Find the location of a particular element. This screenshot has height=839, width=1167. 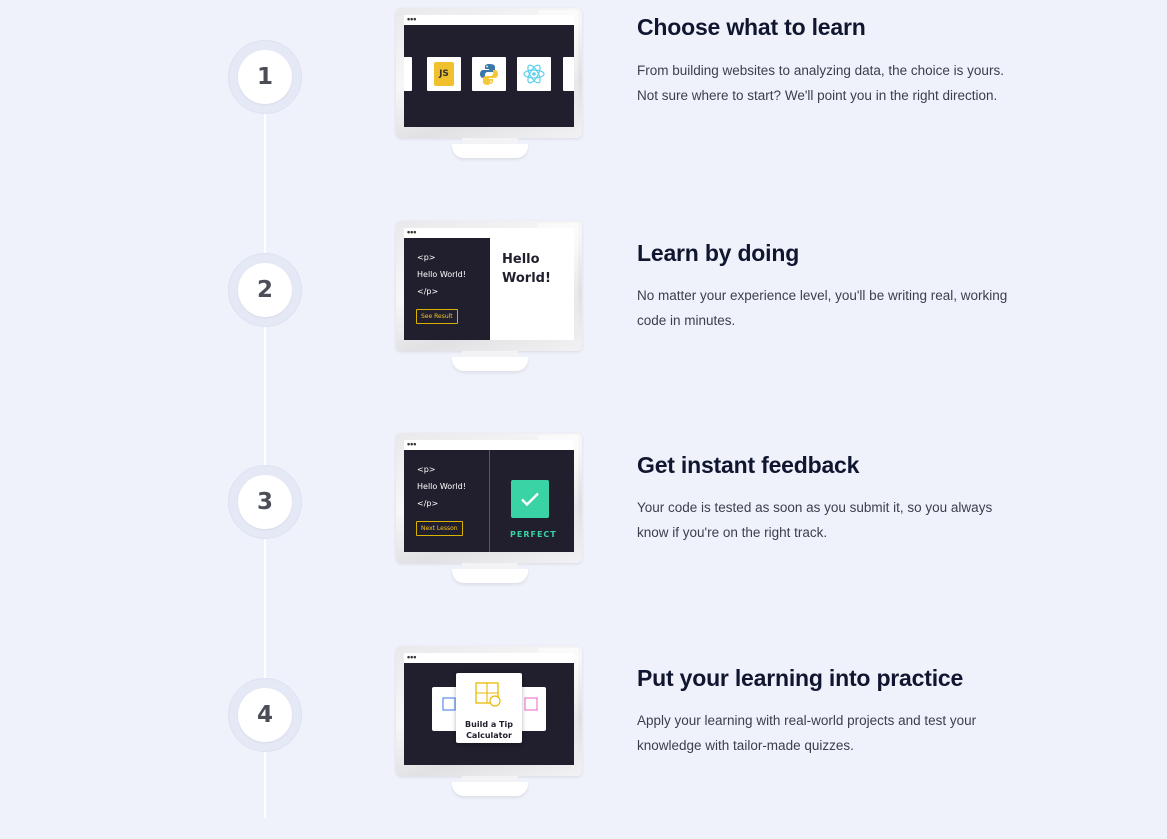

screen-languages: JS is located at coordinates (489, 76).